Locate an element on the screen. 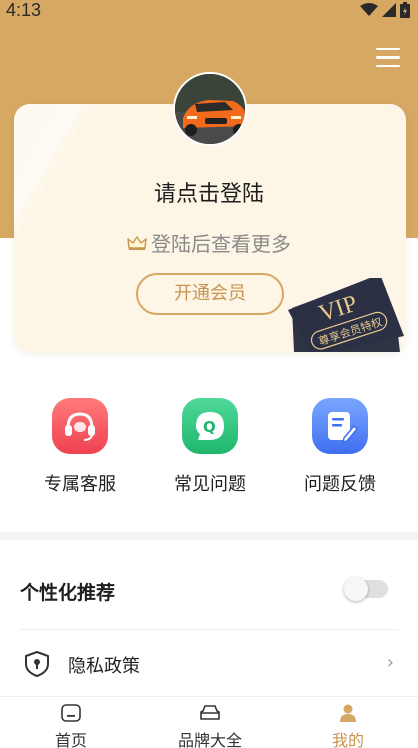 This screenshot has width=418, height=748. wifi-icon is located at coordinates (369, 9).